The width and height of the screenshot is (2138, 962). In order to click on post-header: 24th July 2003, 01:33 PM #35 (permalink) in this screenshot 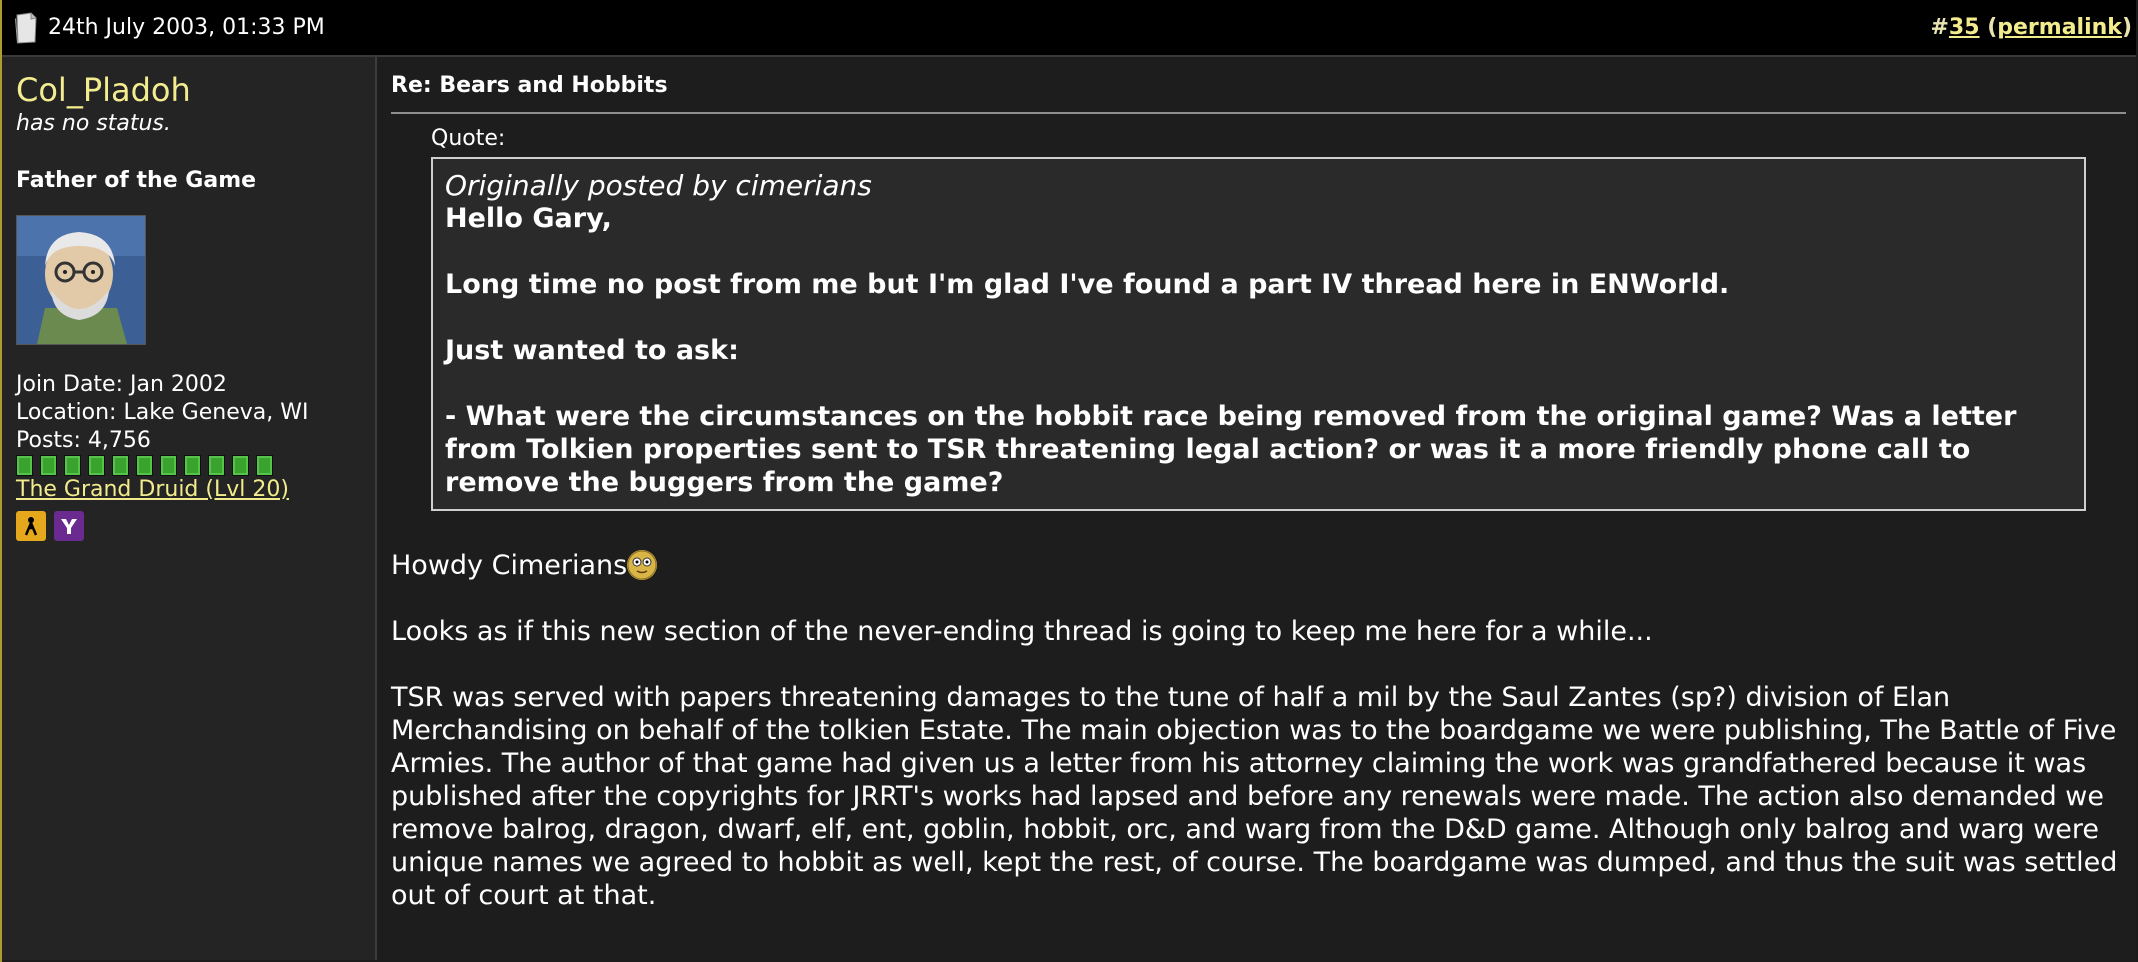, I will do `click(1069, 28)`.